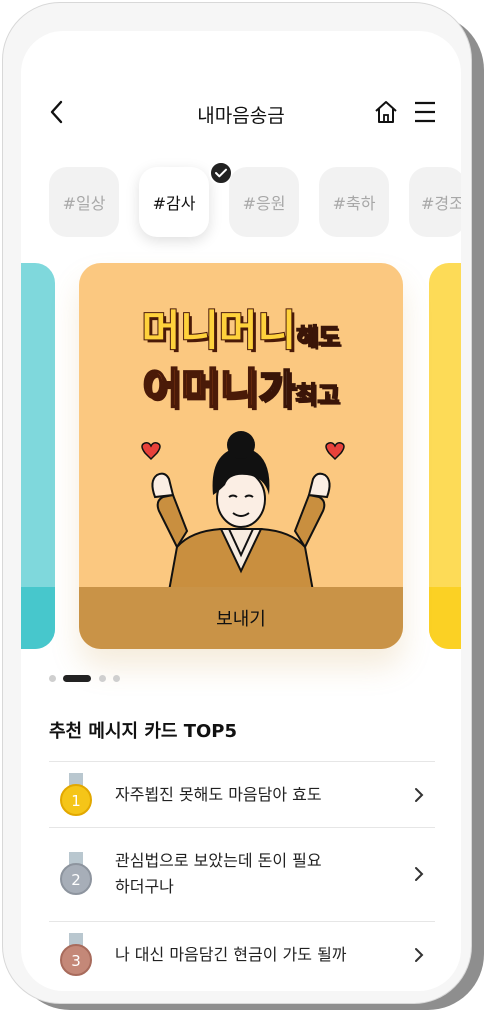 This screenshot has width=490, height=1016. I want to click on recommended-item: 3 나 대신 마음담긴 현금이 가도 될까, so click(242, 954).